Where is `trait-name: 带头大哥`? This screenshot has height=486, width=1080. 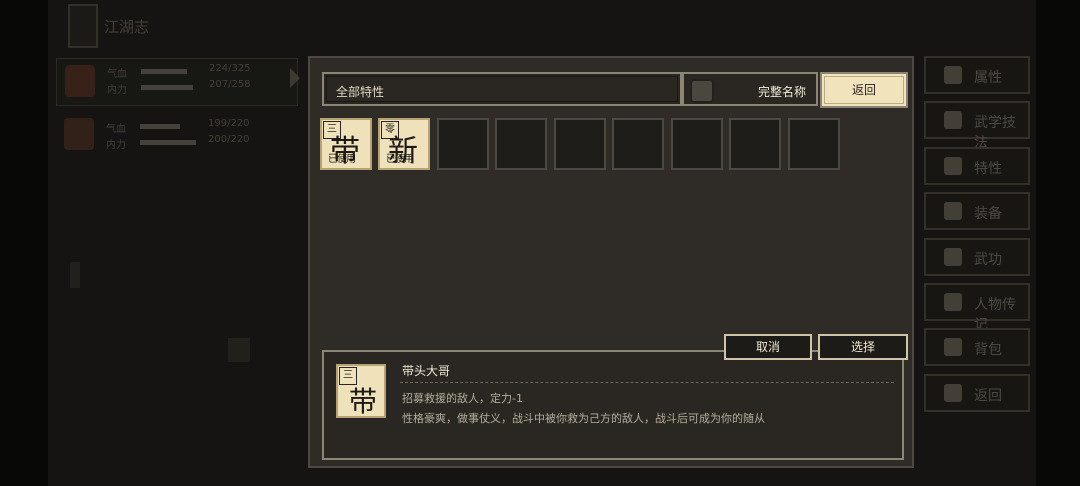 trait-name: 带头大哥 is located at coordinates (426, 371).